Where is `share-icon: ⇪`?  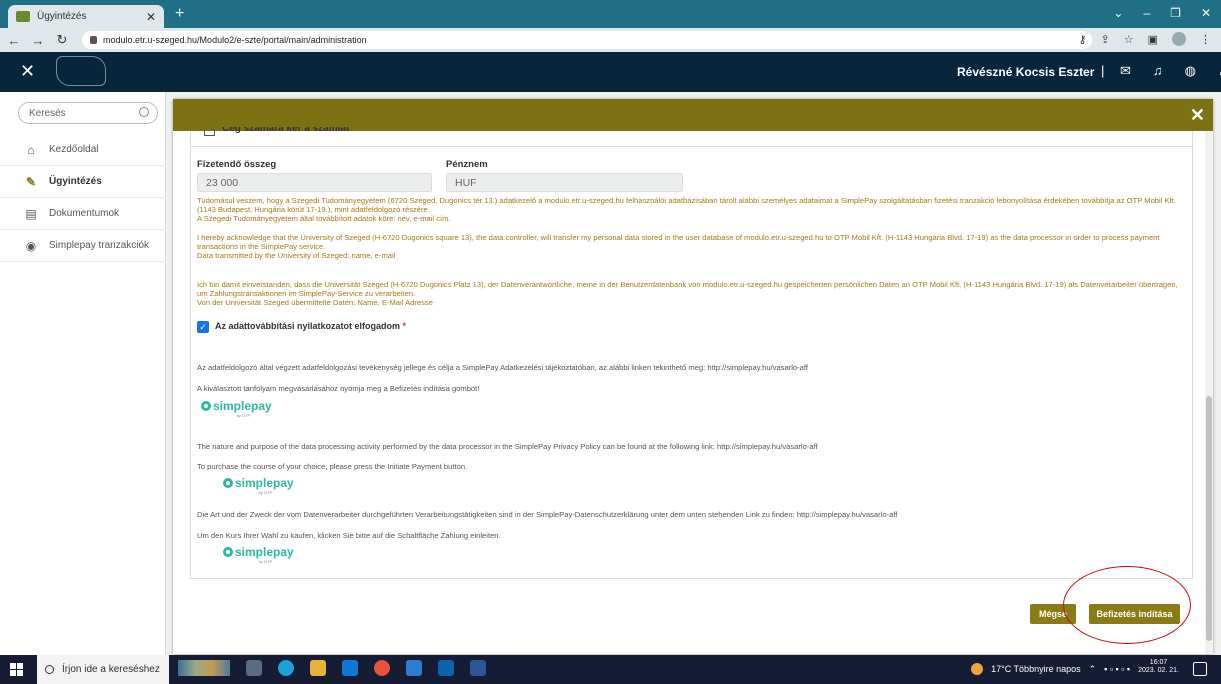
share-icon: ⇪ is located at coordinates (1105, 39).